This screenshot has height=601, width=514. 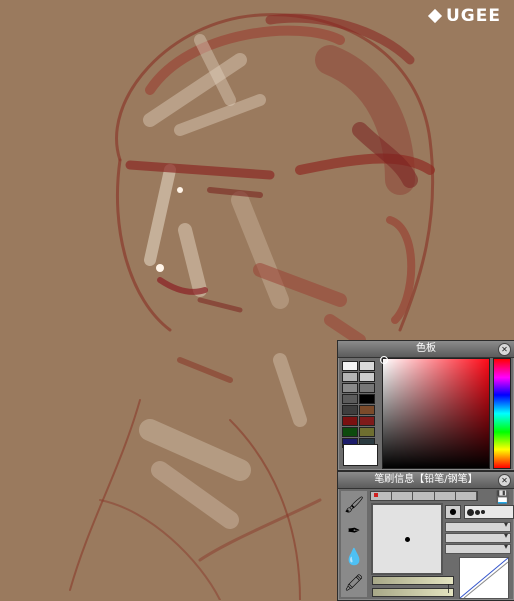 I want to click on diamond-icon, so click(x=435, y=16).